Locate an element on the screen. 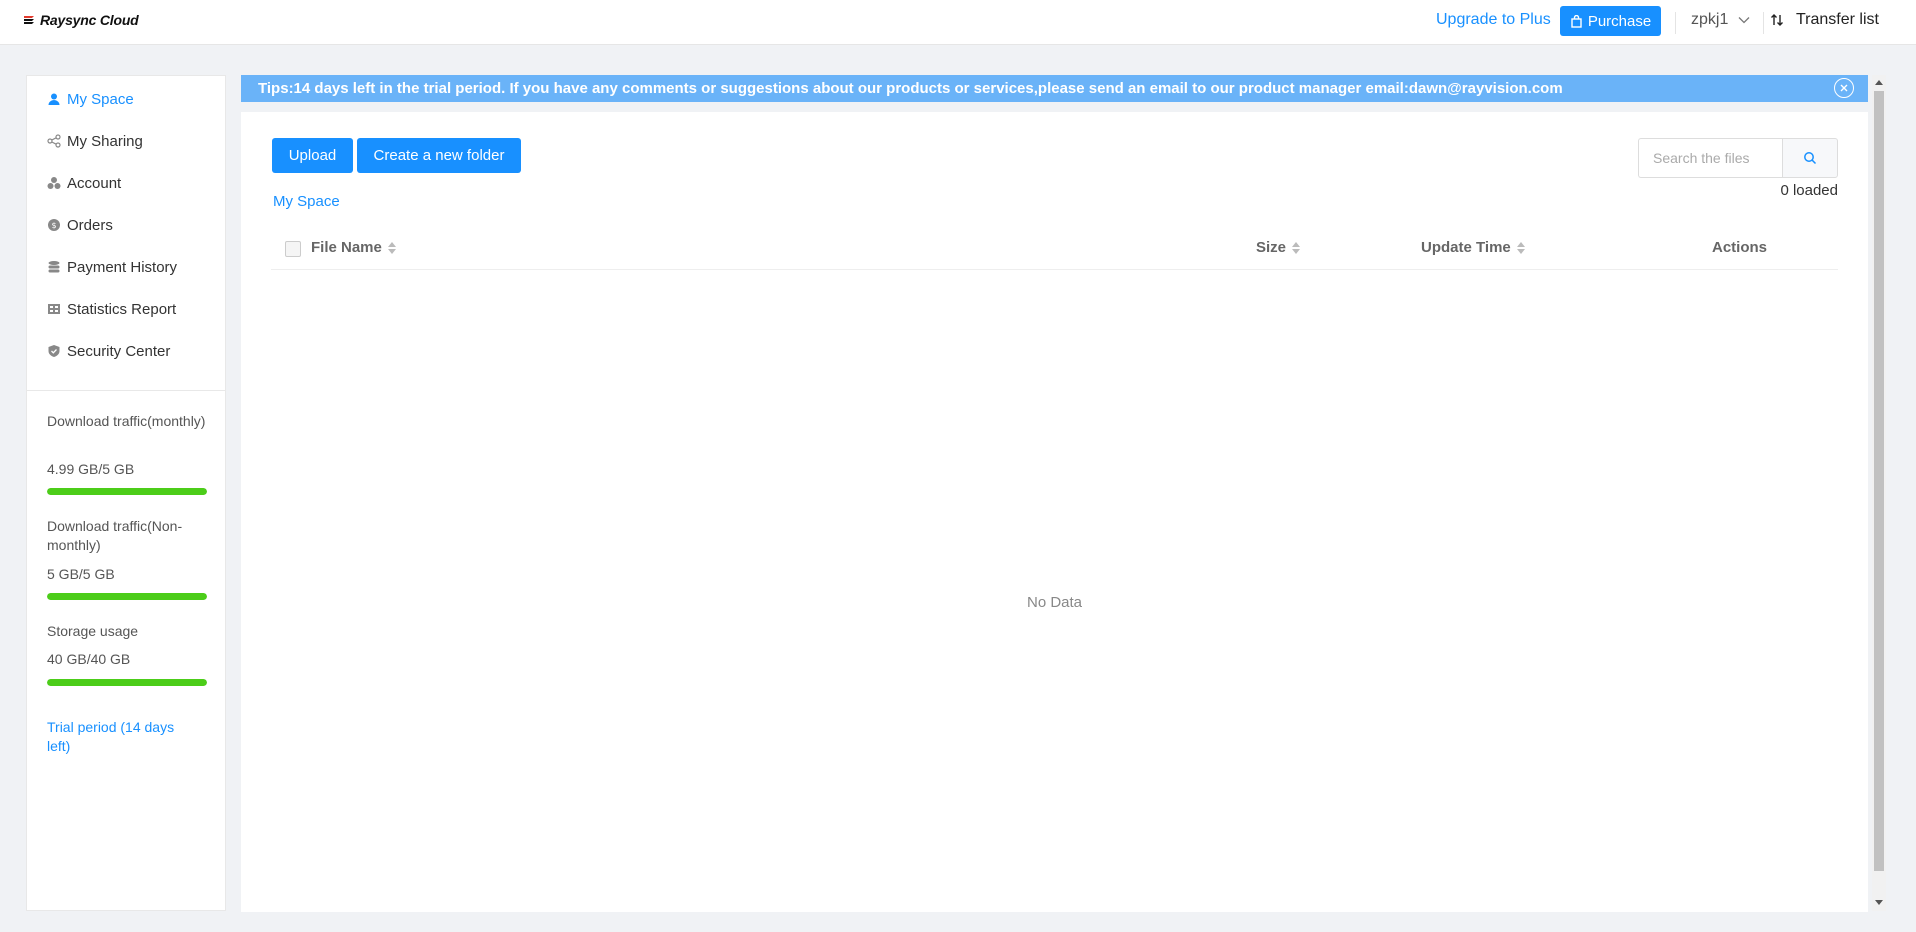 The height and width of the screenshot is (932, 1916). column-label: File Name is located at coordinates (346, 247).